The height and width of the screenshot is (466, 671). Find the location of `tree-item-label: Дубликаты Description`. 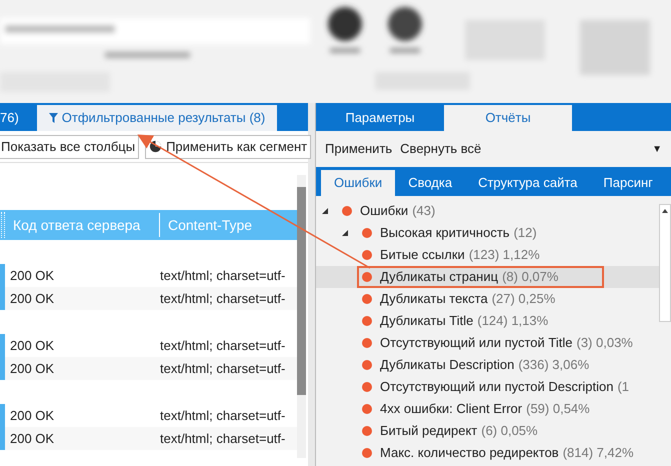

tree-item-label: Дубликаты Description is located at coordinates (447, 365).